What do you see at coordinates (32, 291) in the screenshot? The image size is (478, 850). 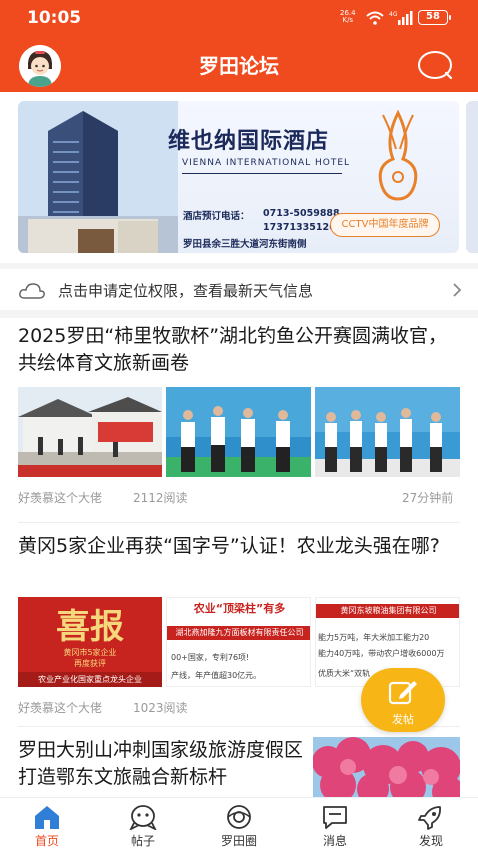 I see `cloud-icon` at bounding box center [32, 291].